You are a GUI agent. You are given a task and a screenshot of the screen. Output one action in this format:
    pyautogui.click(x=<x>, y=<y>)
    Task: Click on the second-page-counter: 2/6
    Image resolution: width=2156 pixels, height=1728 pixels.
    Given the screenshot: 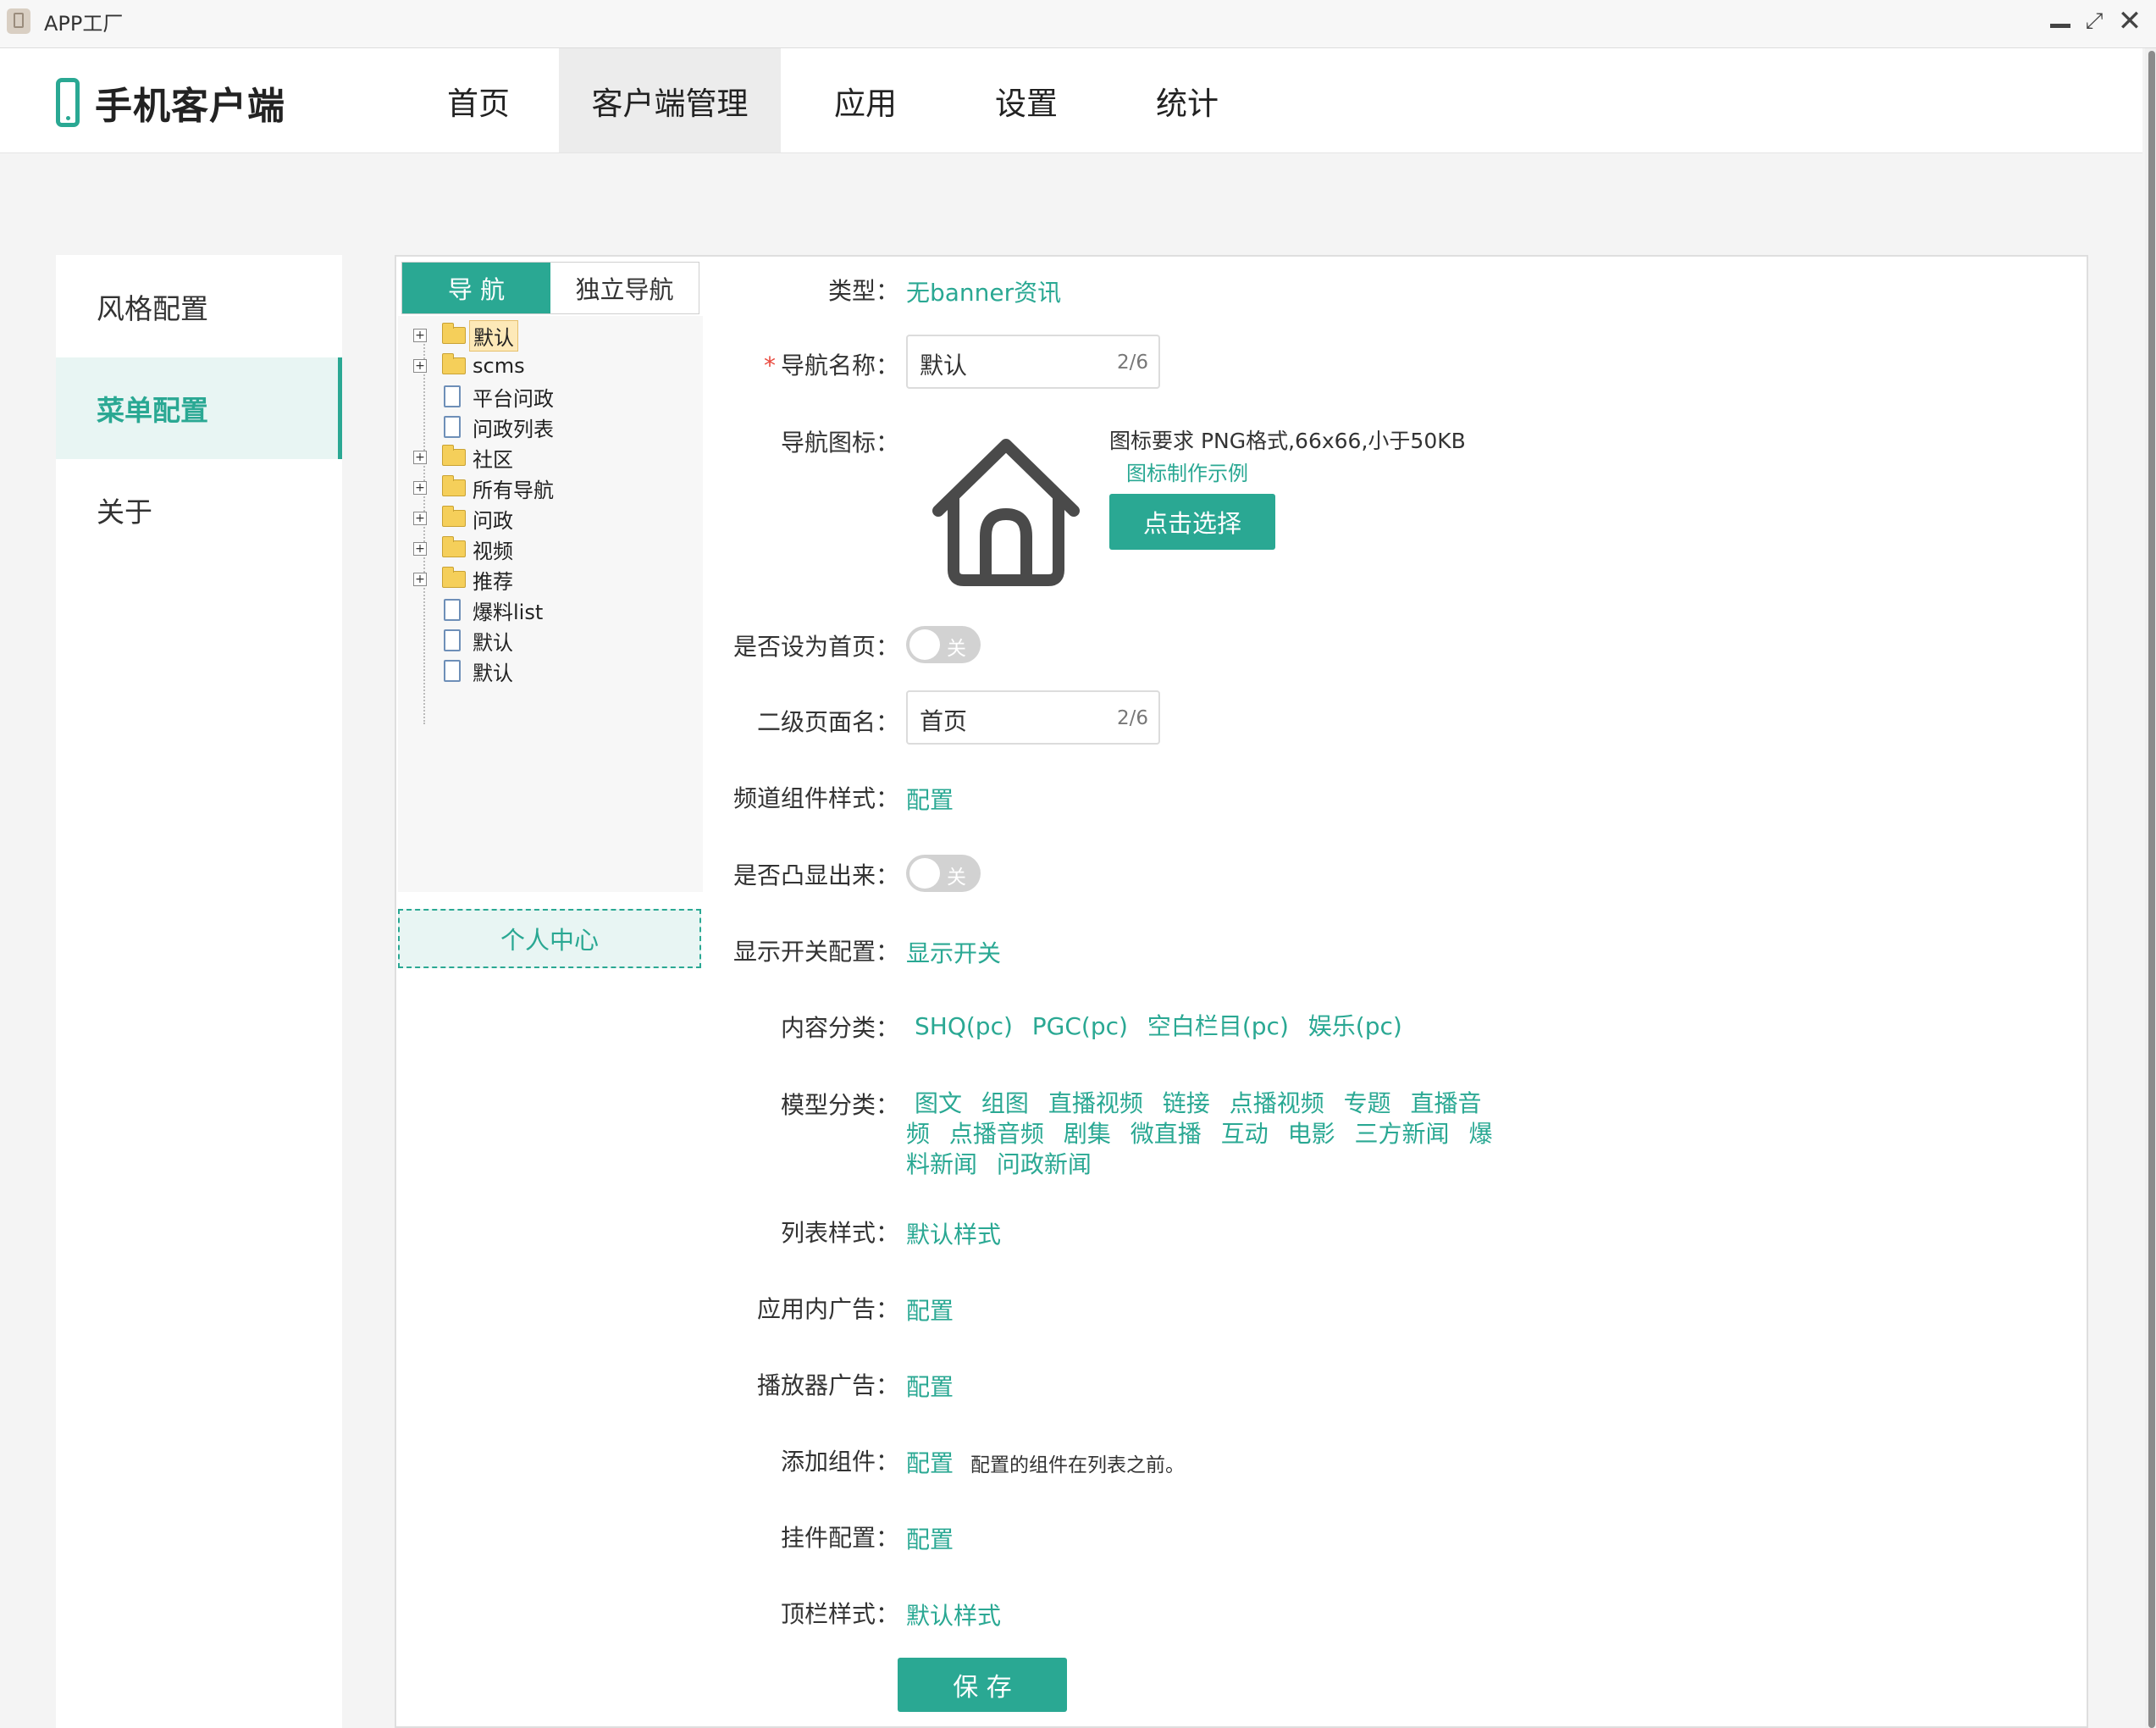 What is the action you would take?
    pyautogui.click(x=1132, y=718)
    